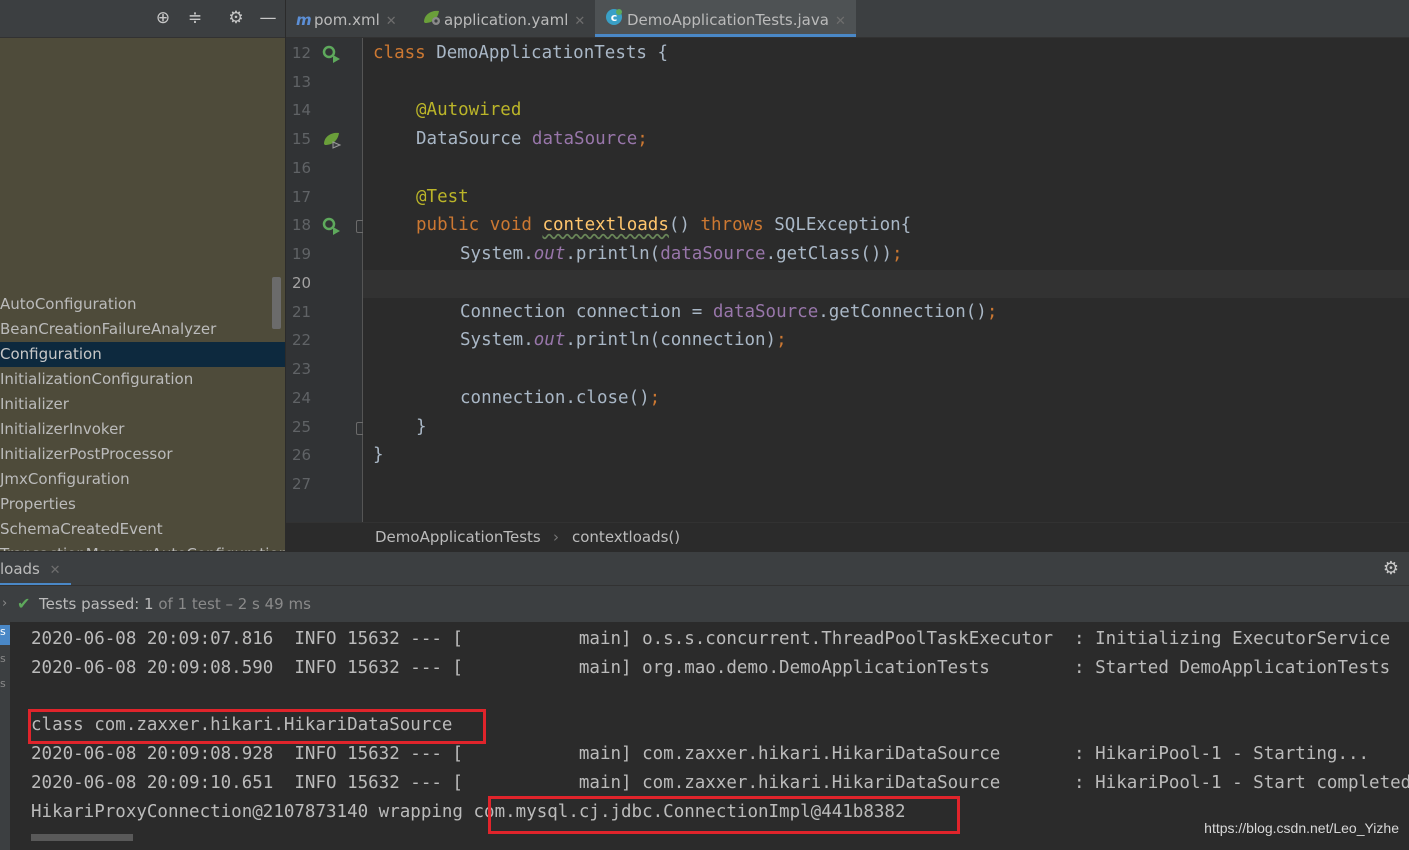  Describe the element at coordinates (302, 398) in the screenshot. I see `line-number: 24` at that location.